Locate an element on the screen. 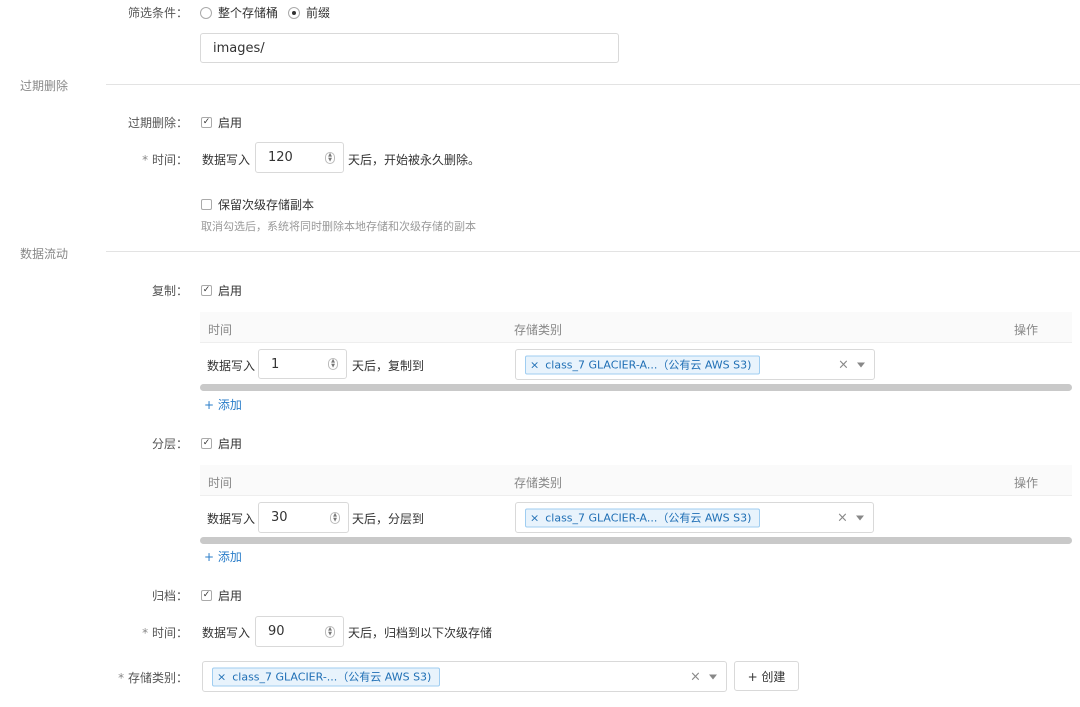 The height and width of the screenshot is (707, 1080). replication-label: 复制： is located at coordinates (169, 291).